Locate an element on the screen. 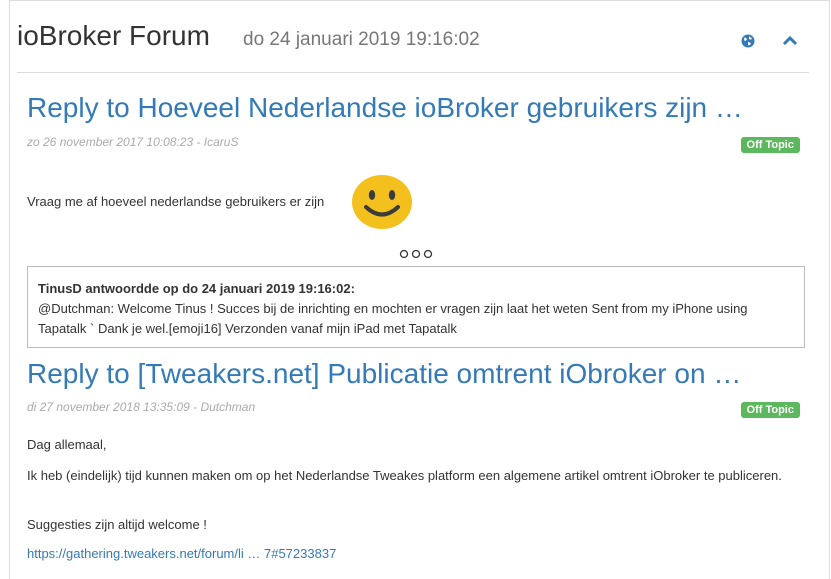 The height and width of the screenshot is (579, 831). post-paragraph: Dag allemaal, is located at coordinates (67, 444).